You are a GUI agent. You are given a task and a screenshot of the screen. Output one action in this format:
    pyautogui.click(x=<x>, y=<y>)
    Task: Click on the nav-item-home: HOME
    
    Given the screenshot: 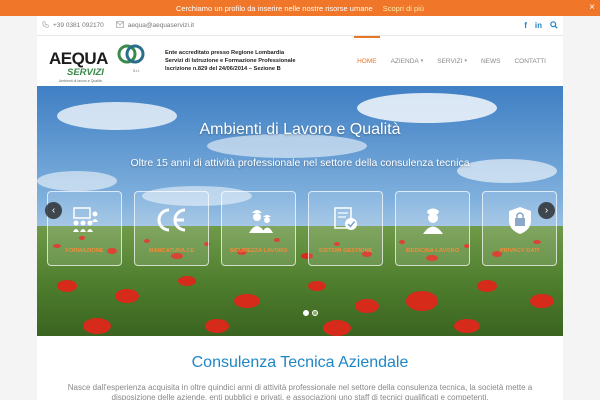 What is the action you would take?
    pyautogui.click(x=367, y=61)
    